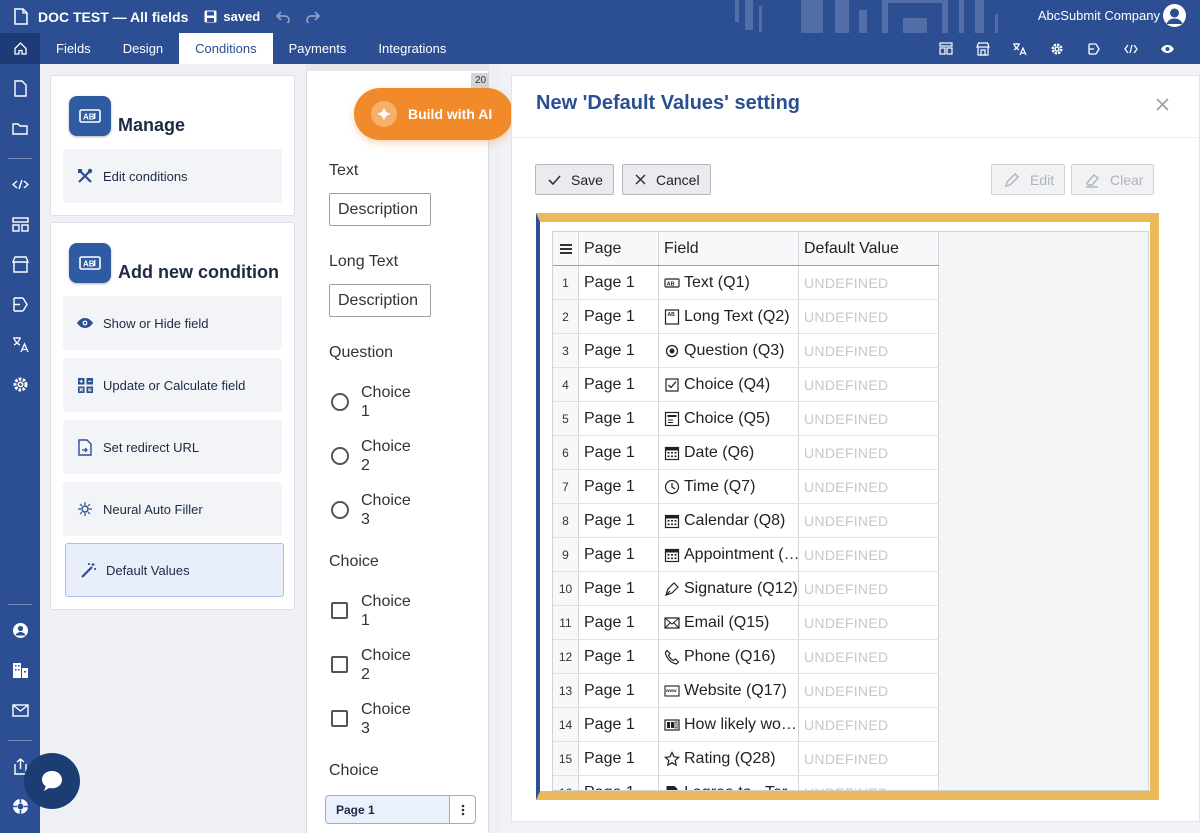  I want to click on field-cell: Signature (Q12), so click(729, 588).